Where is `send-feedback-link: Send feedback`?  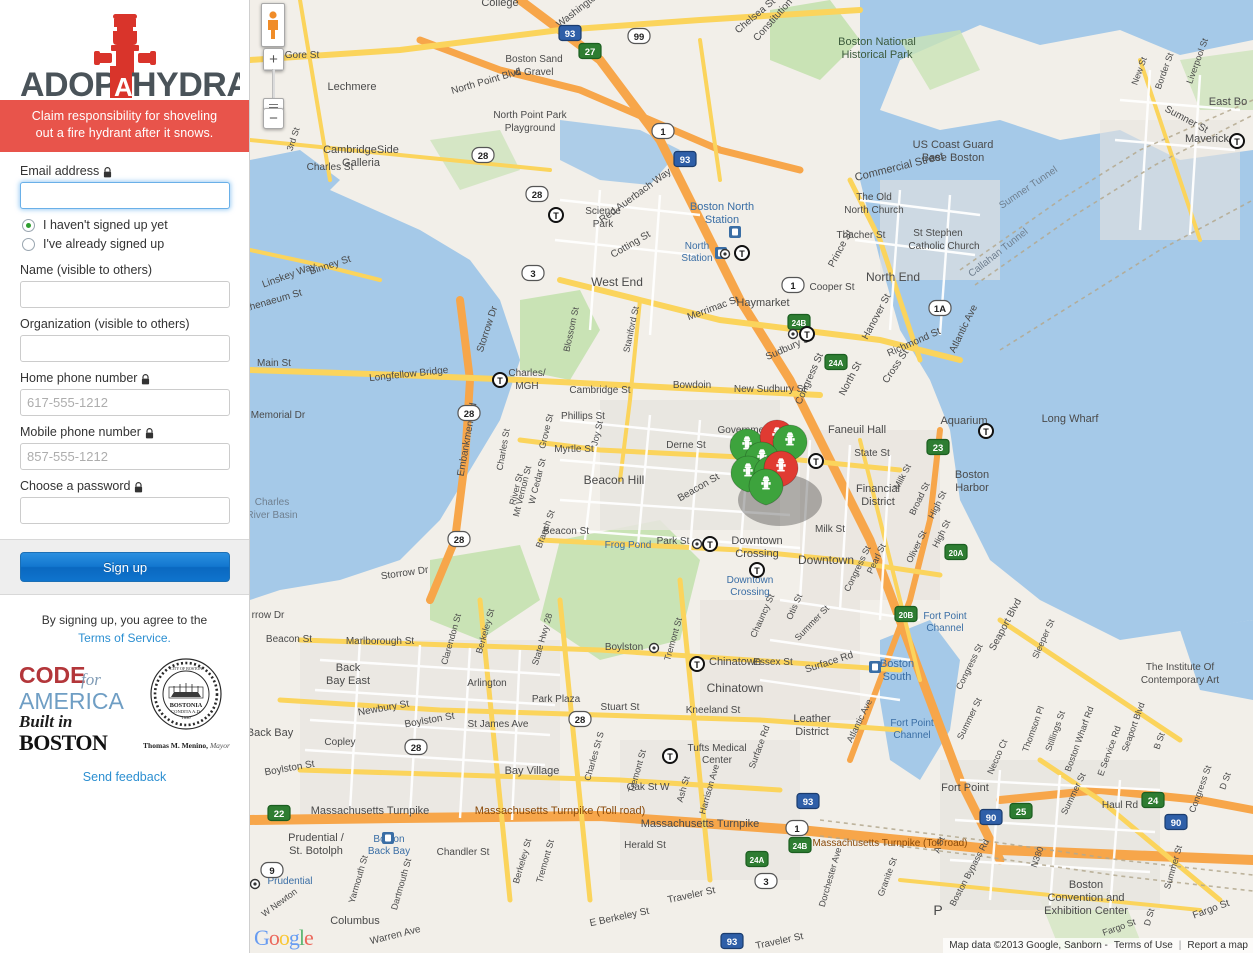
send-feedback-link: Send feedback is located at coordinates (124, 777).